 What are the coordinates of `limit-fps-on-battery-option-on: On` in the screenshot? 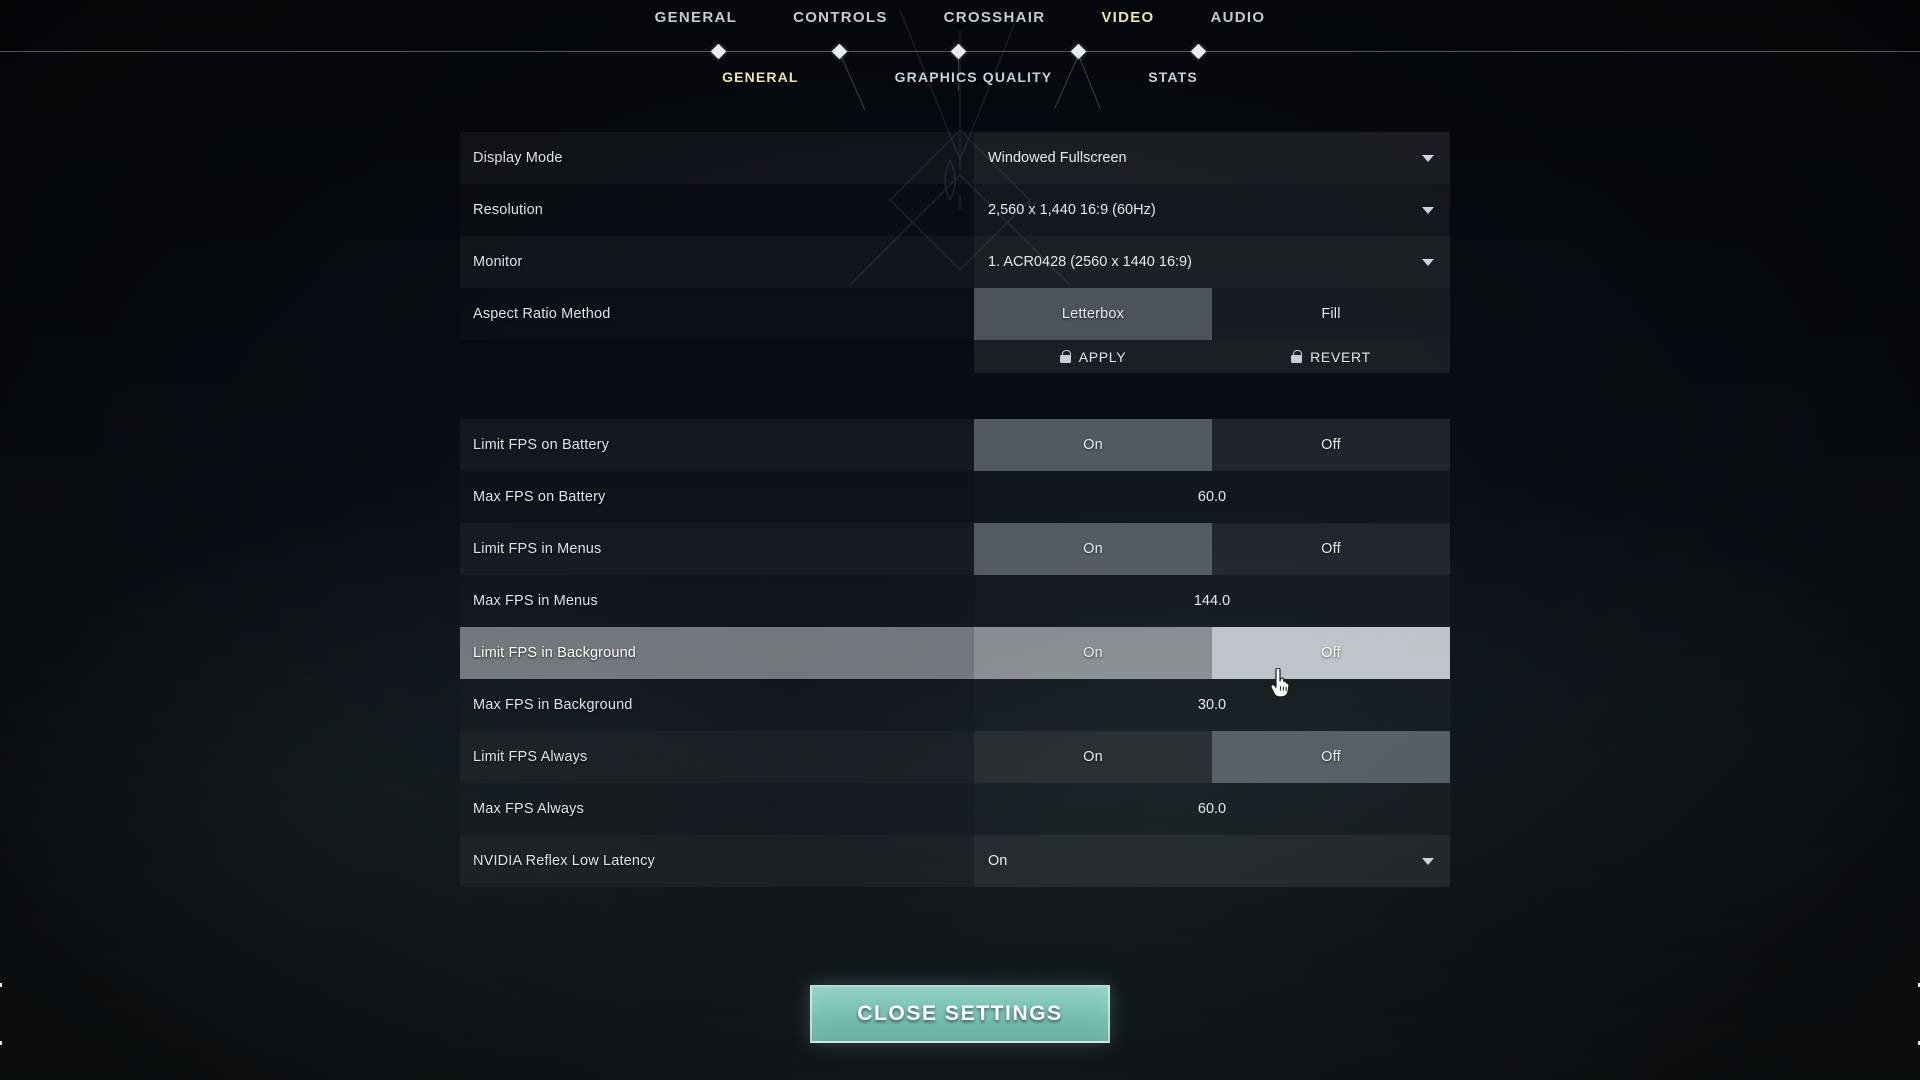 It's located at (1093, 445).